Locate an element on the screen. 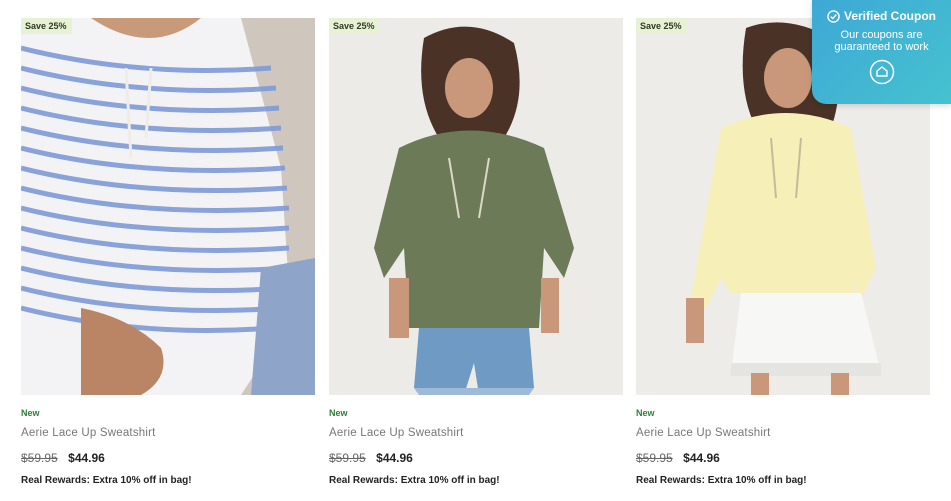  coupon-subtitle: Our coupons are guaranteed to work is located at coordinates (881, 41).